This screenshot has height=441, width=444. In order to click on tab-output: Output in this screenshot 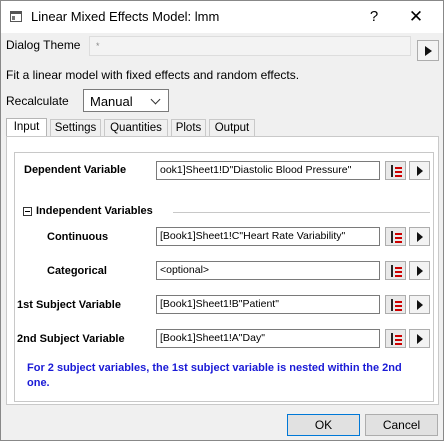, I will do `click(232, 127)`.